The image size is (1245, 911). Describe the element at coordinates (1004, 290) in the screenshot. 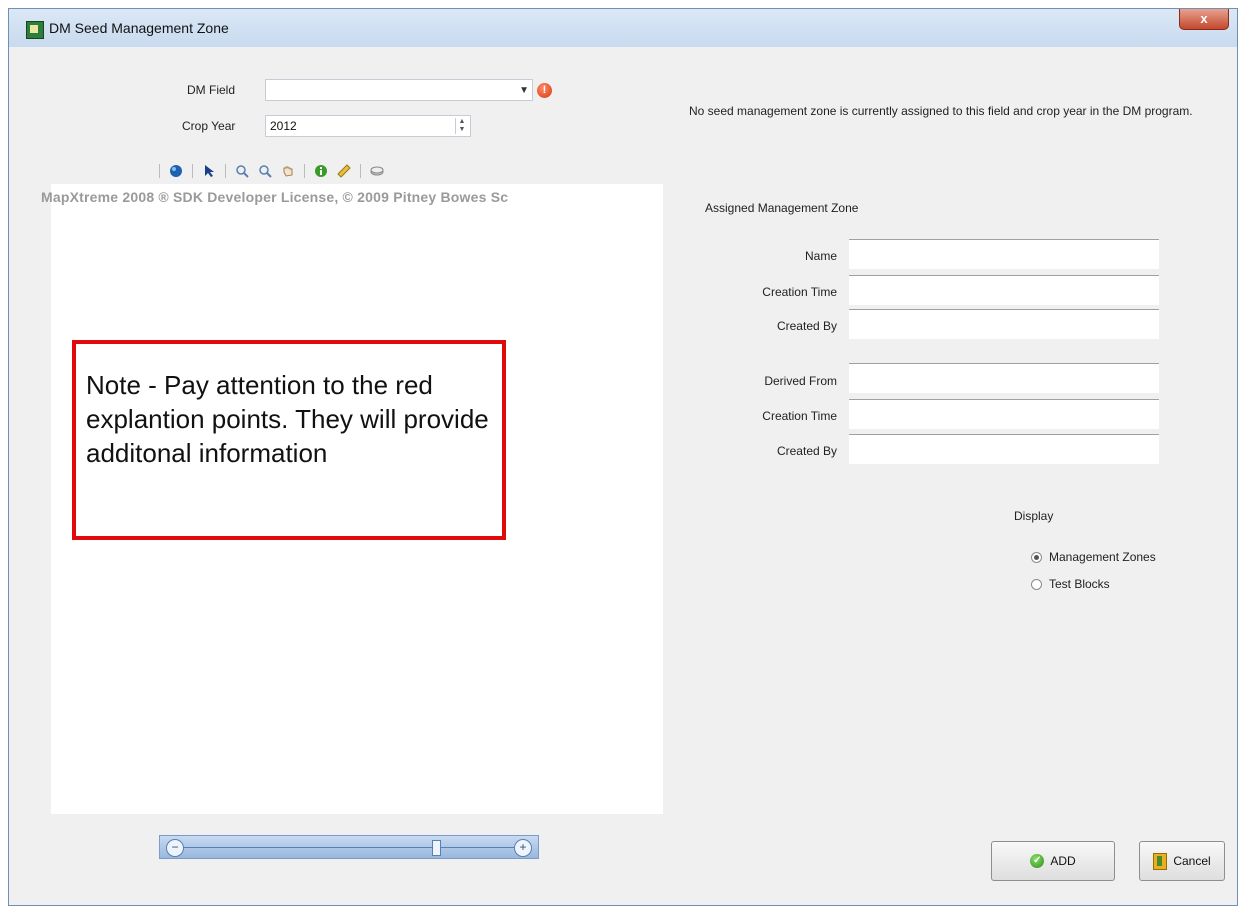

I see `creation-time-field` at that location.